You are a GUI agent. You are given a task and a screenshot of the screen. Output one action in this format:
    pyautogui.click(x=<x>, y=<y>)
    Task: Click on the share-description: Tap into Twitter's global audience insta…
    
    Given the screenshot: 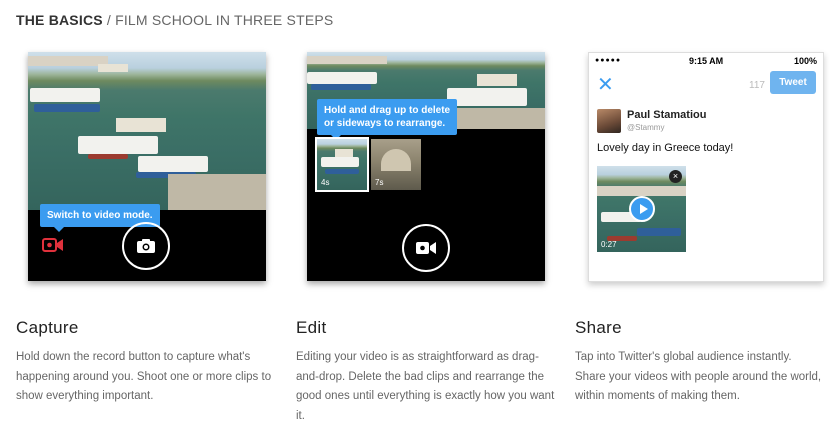 What is the action you would take?
    pyautogui.click(x=698, y=376)
    